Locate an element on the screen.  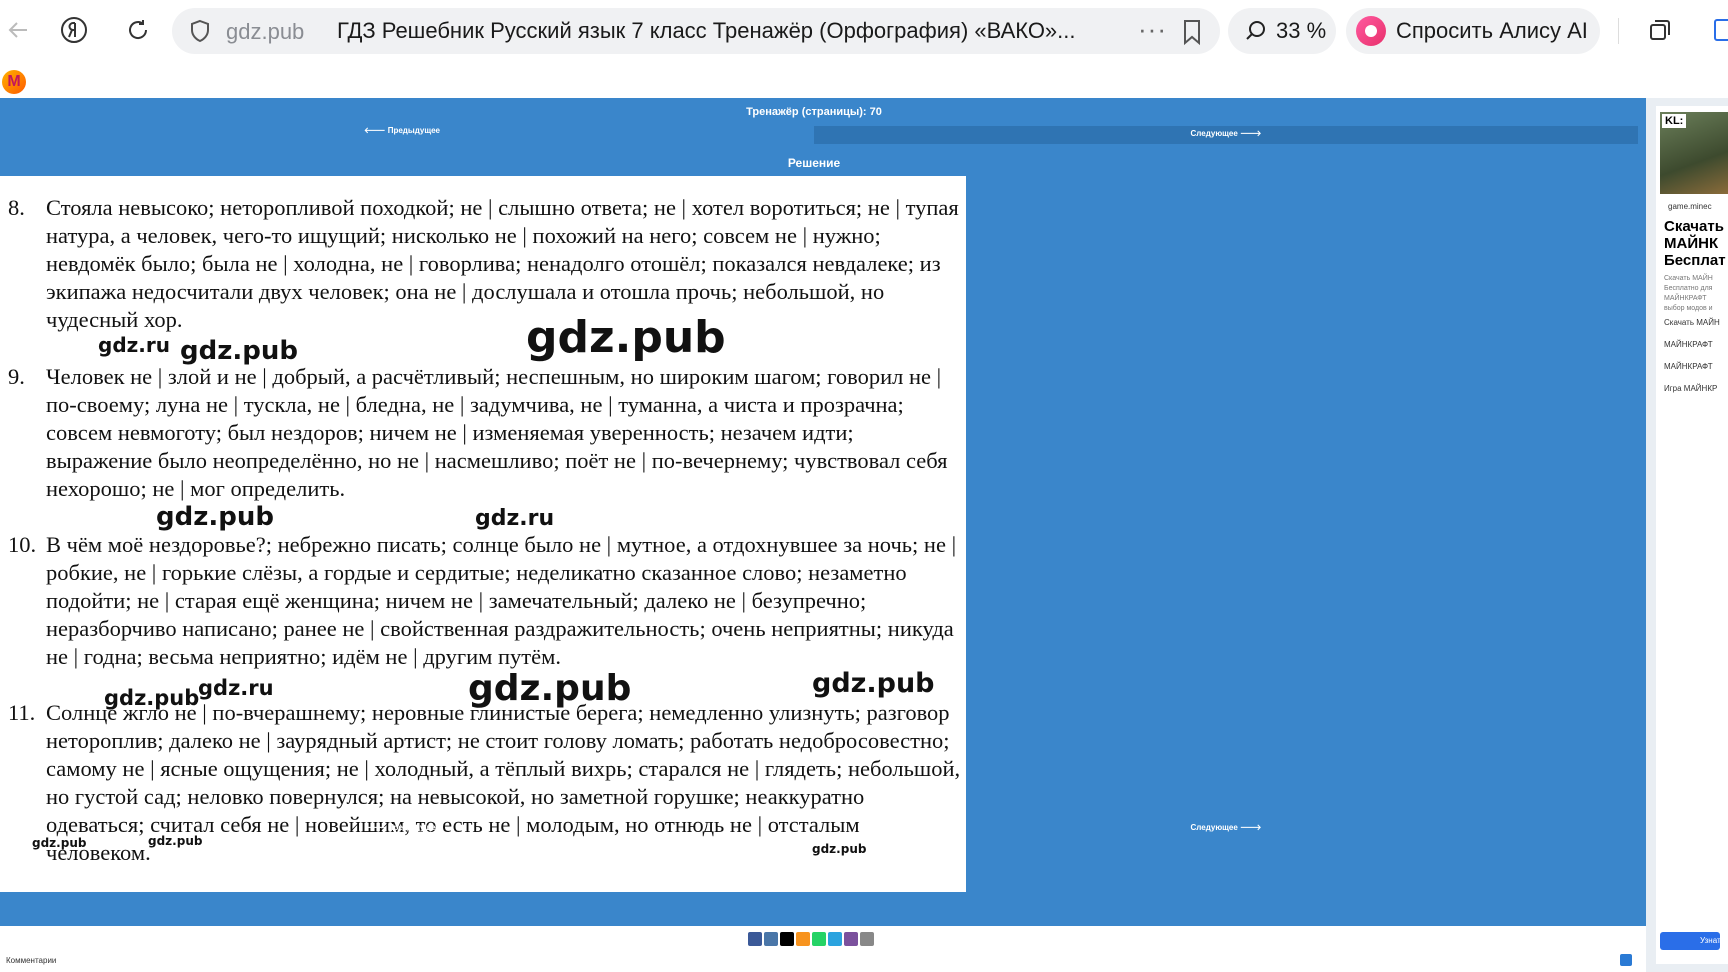
bookmarks-bar: M is located at coordinates (864, 80).